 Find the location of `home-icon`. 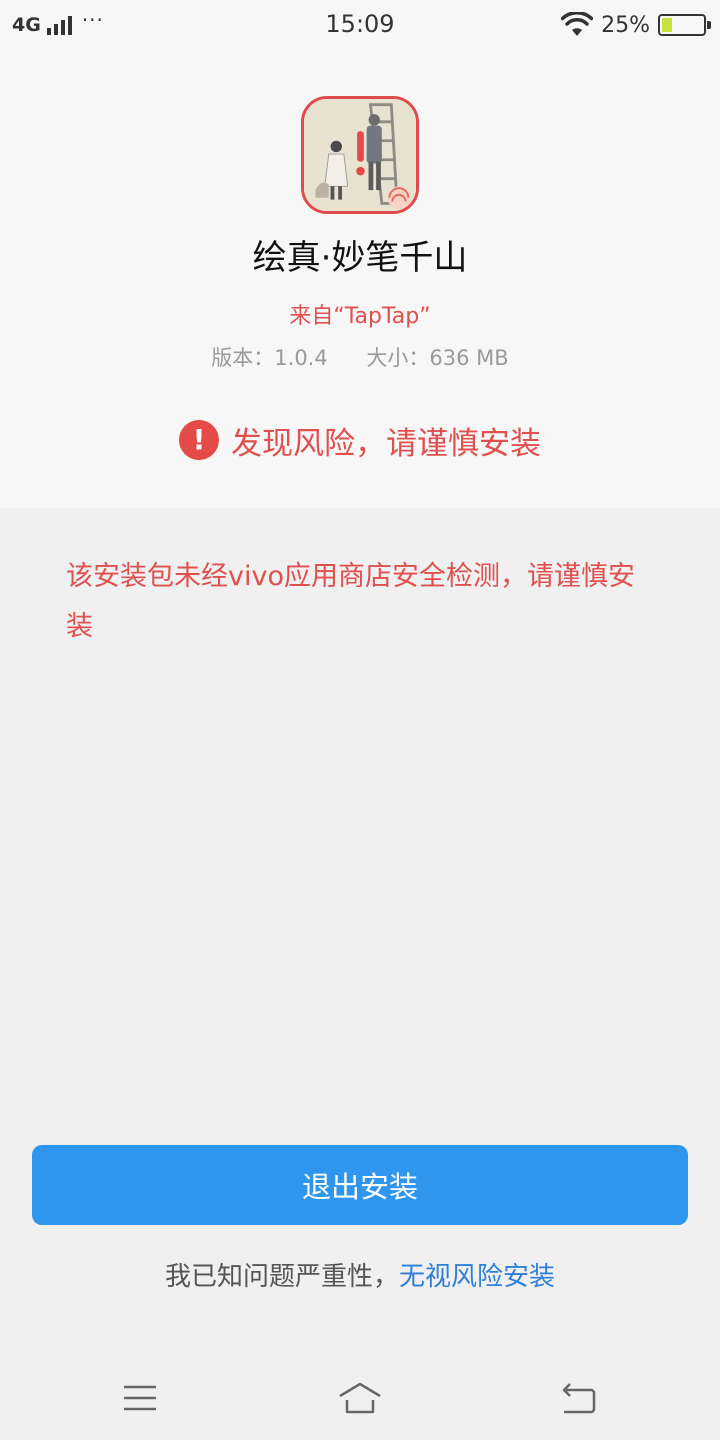

home-icon is located at coordinates (360, 1398).